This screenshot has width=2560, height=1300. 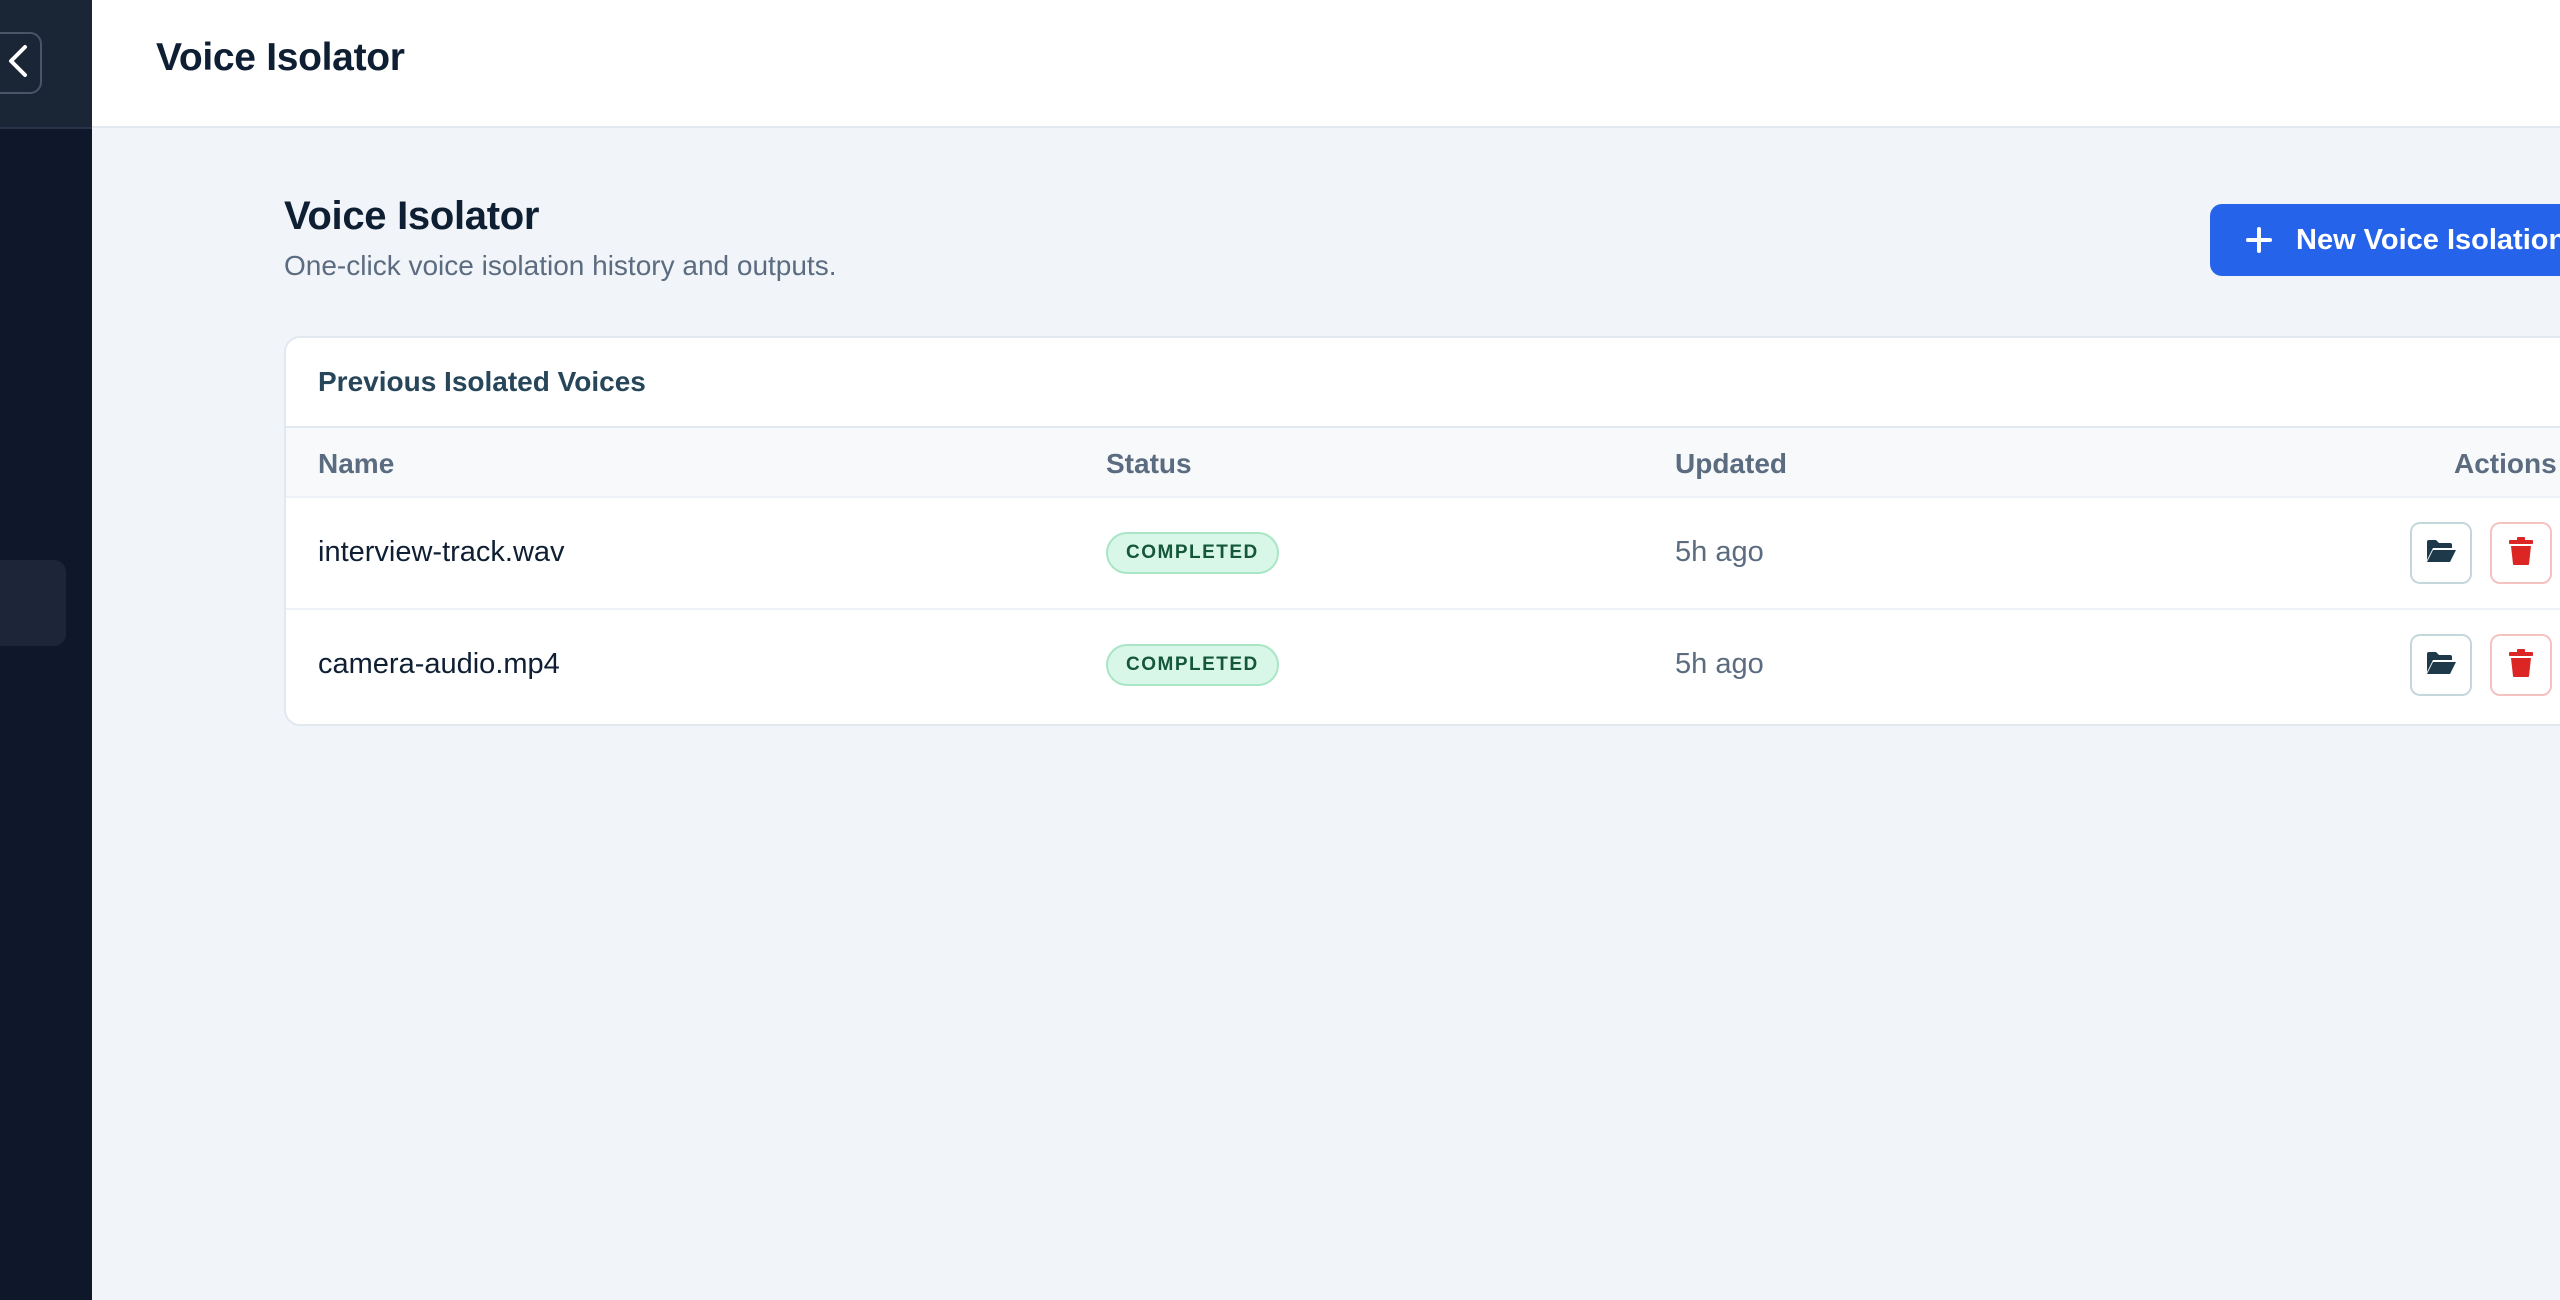 I want to click on sidebar-collapse-button, so click(x=21, y=63).